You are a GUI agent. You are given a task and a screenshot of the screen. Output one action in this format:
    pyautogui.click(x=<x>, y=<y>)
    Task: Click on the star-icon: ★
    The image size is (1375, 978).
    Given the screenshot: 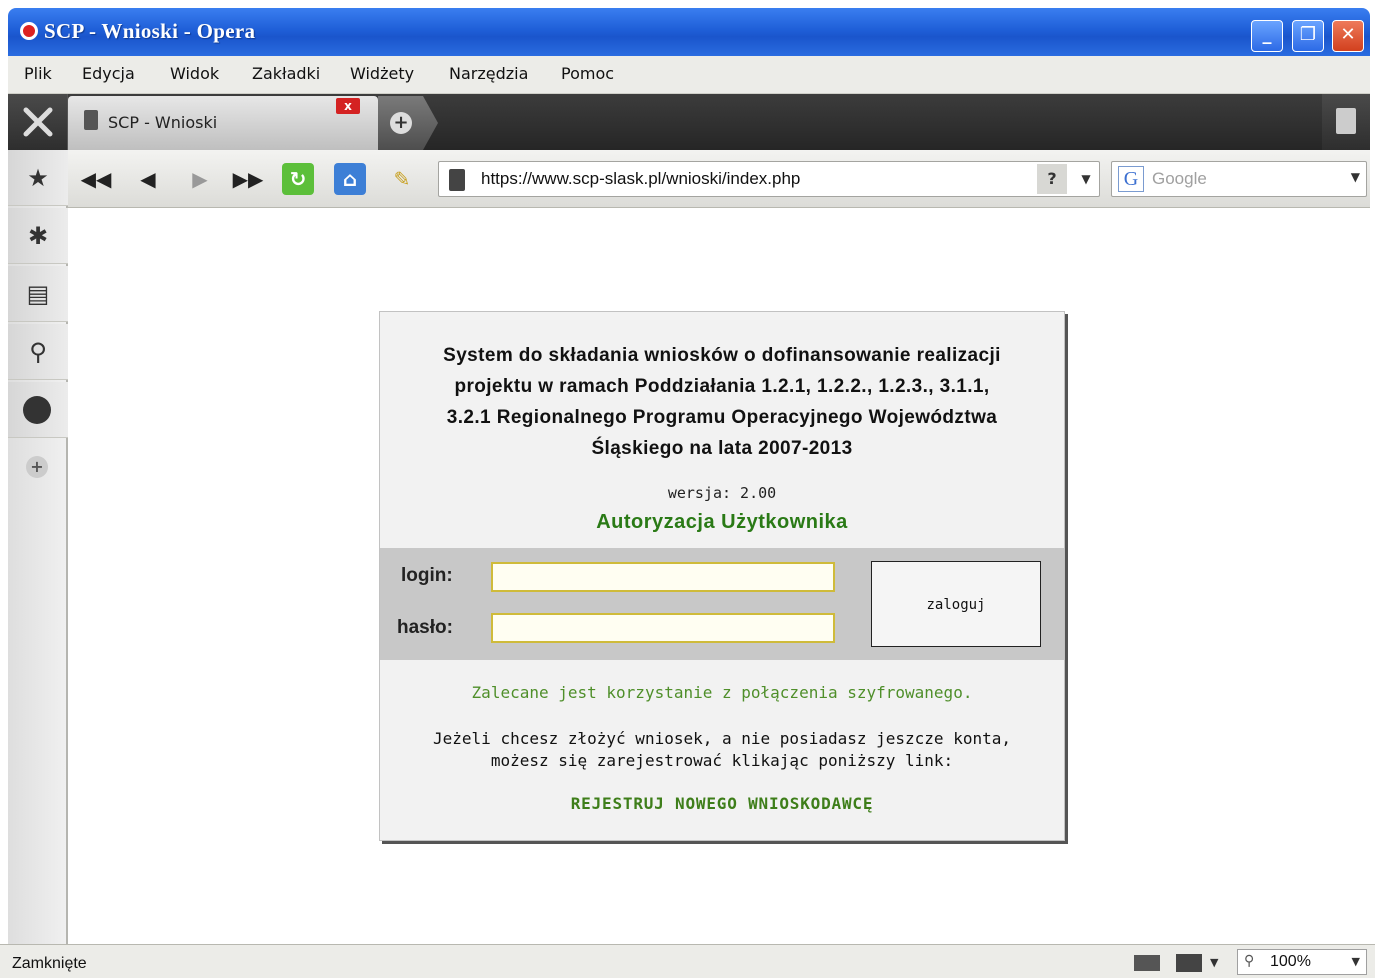 What is the action you would take?
    pyautogui.click(x=38, y=178)
    